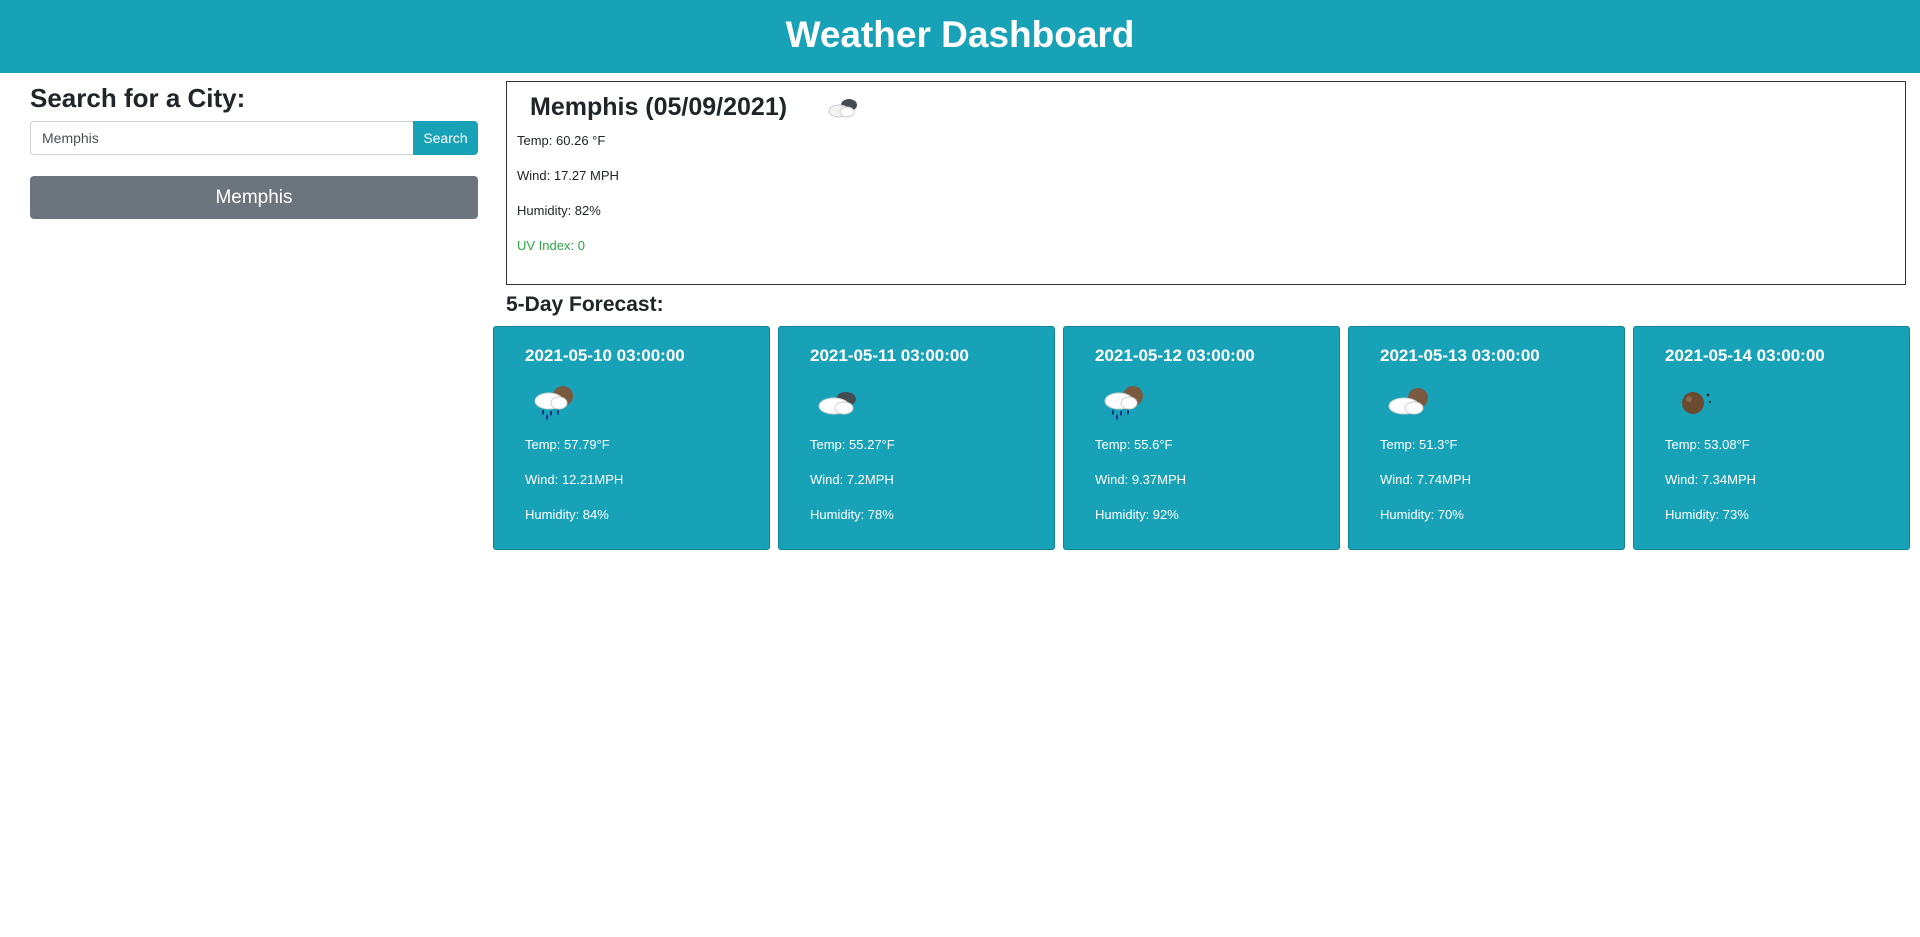  I want to click on forecast-humidity: Humidity: 70%, so click(1422, 514).